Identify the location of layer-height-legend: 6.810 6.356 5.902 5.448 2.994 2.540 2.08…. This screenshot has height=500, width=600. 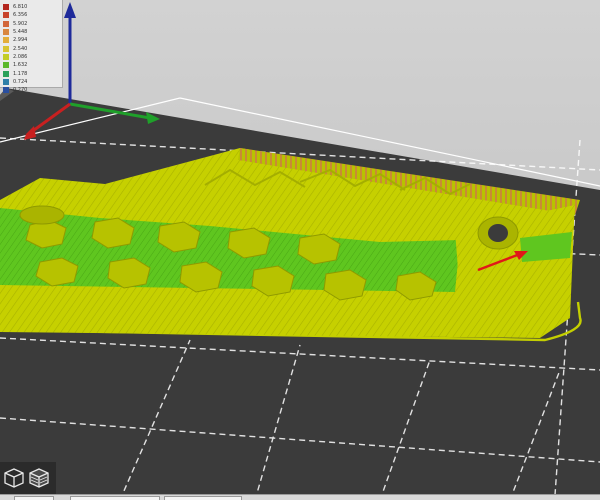
(31, 47).